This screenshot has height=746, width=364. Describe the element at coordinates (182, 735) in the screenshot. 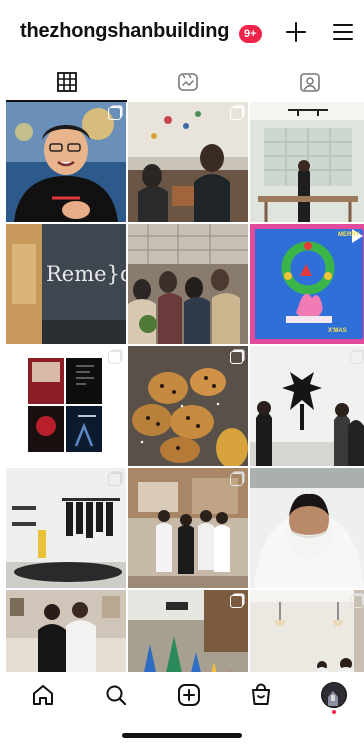

I see `home-indicator` at that location.